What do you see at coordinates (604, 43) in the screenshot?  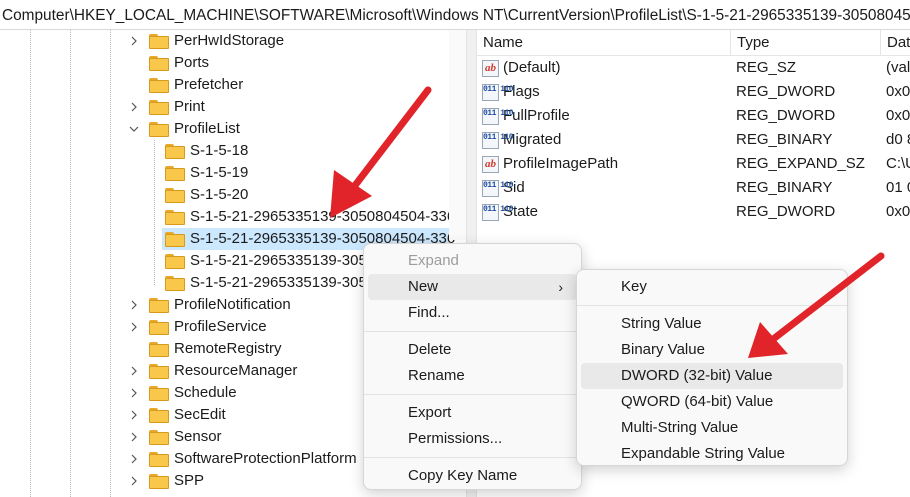 I see `column-header-name: Name` at bounding box center [604, 43].